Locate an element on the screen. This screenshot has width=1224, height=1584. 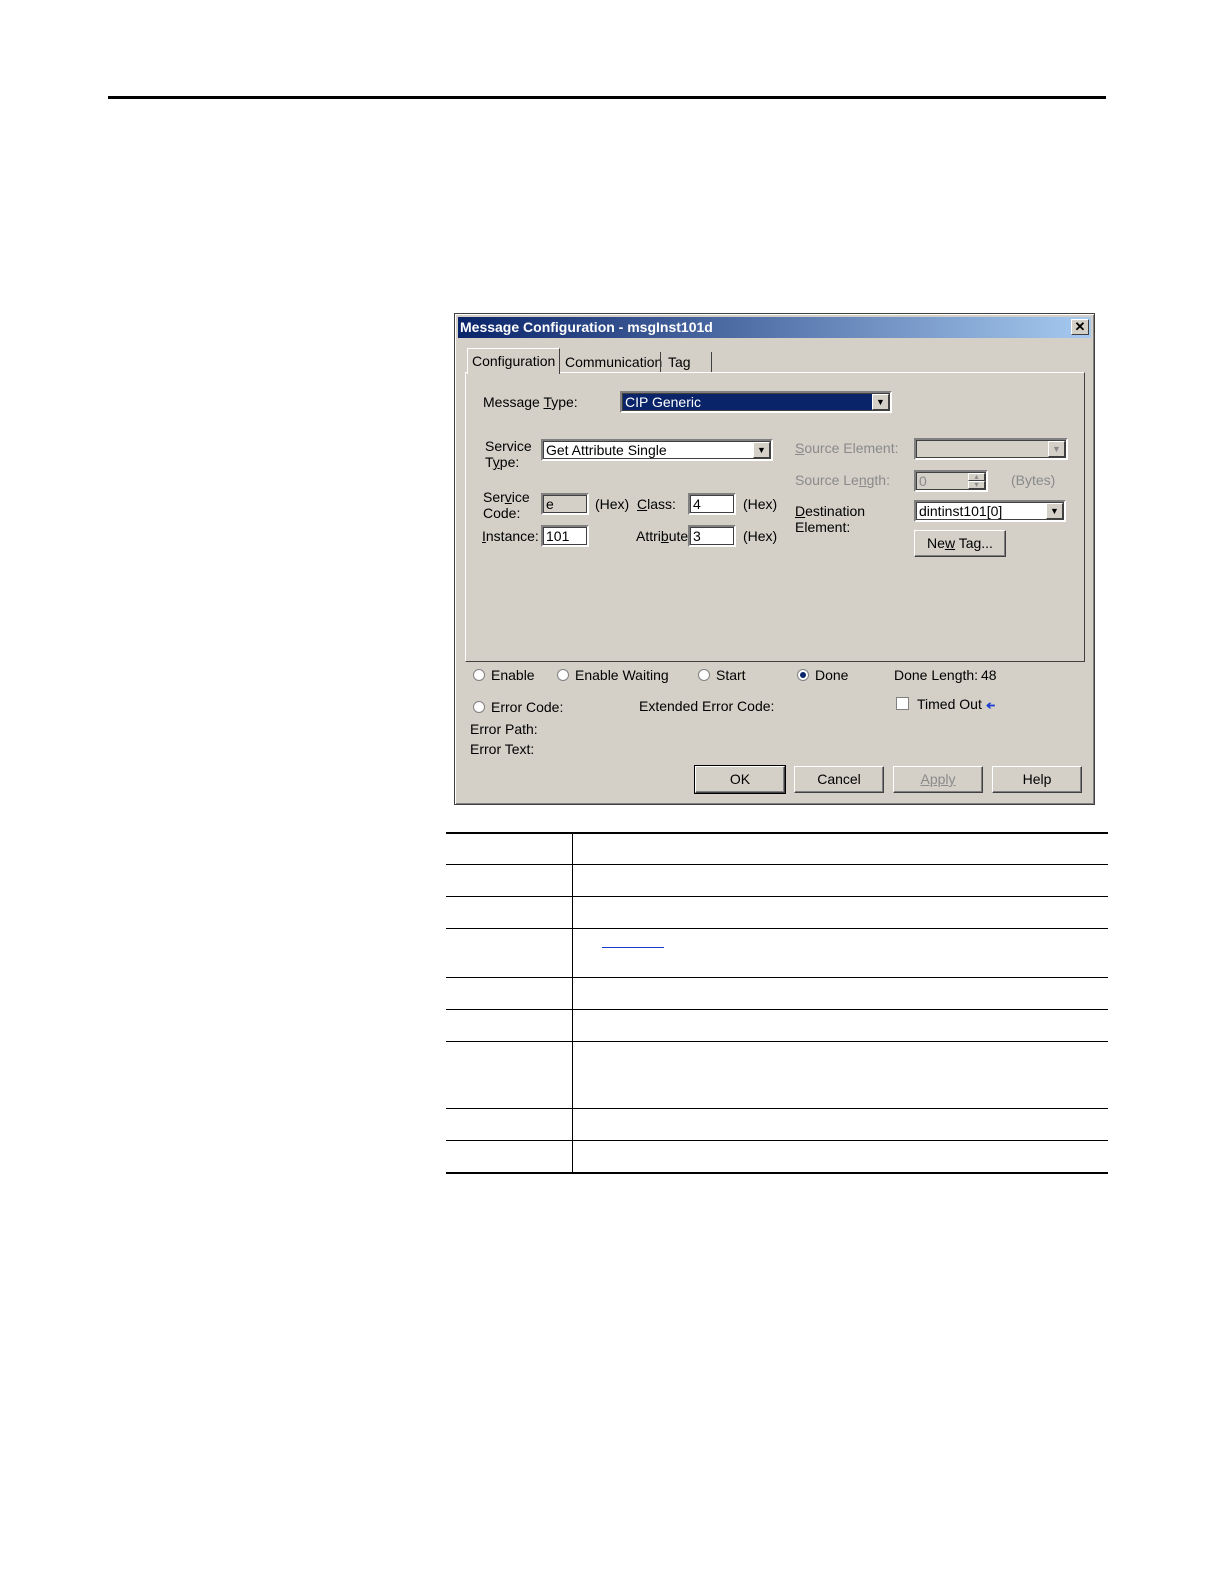
service-code-field: e is located at coordinates (565, 504).